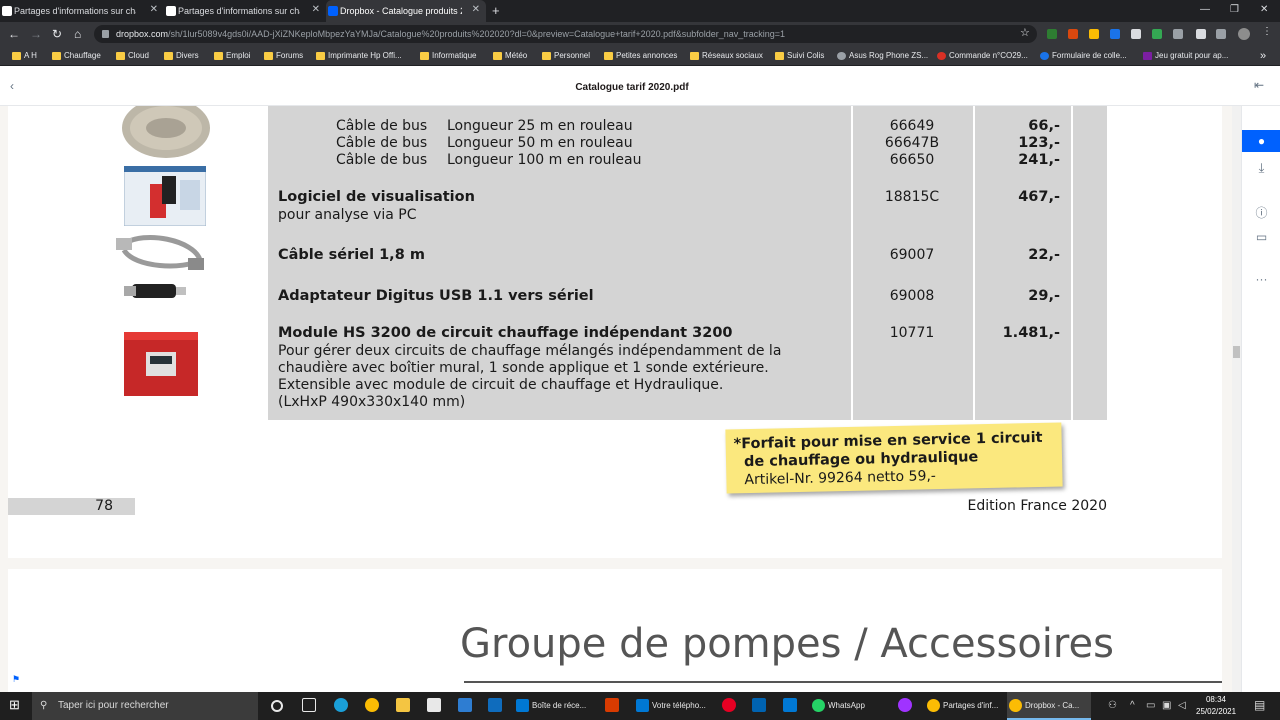 The height and width of the screenshot is (720, 1280). What do you see at coordinates (1037, 506) in the screenshot?
I see `edition-label: Edition France 2020` at bounding box center [1037, 506].